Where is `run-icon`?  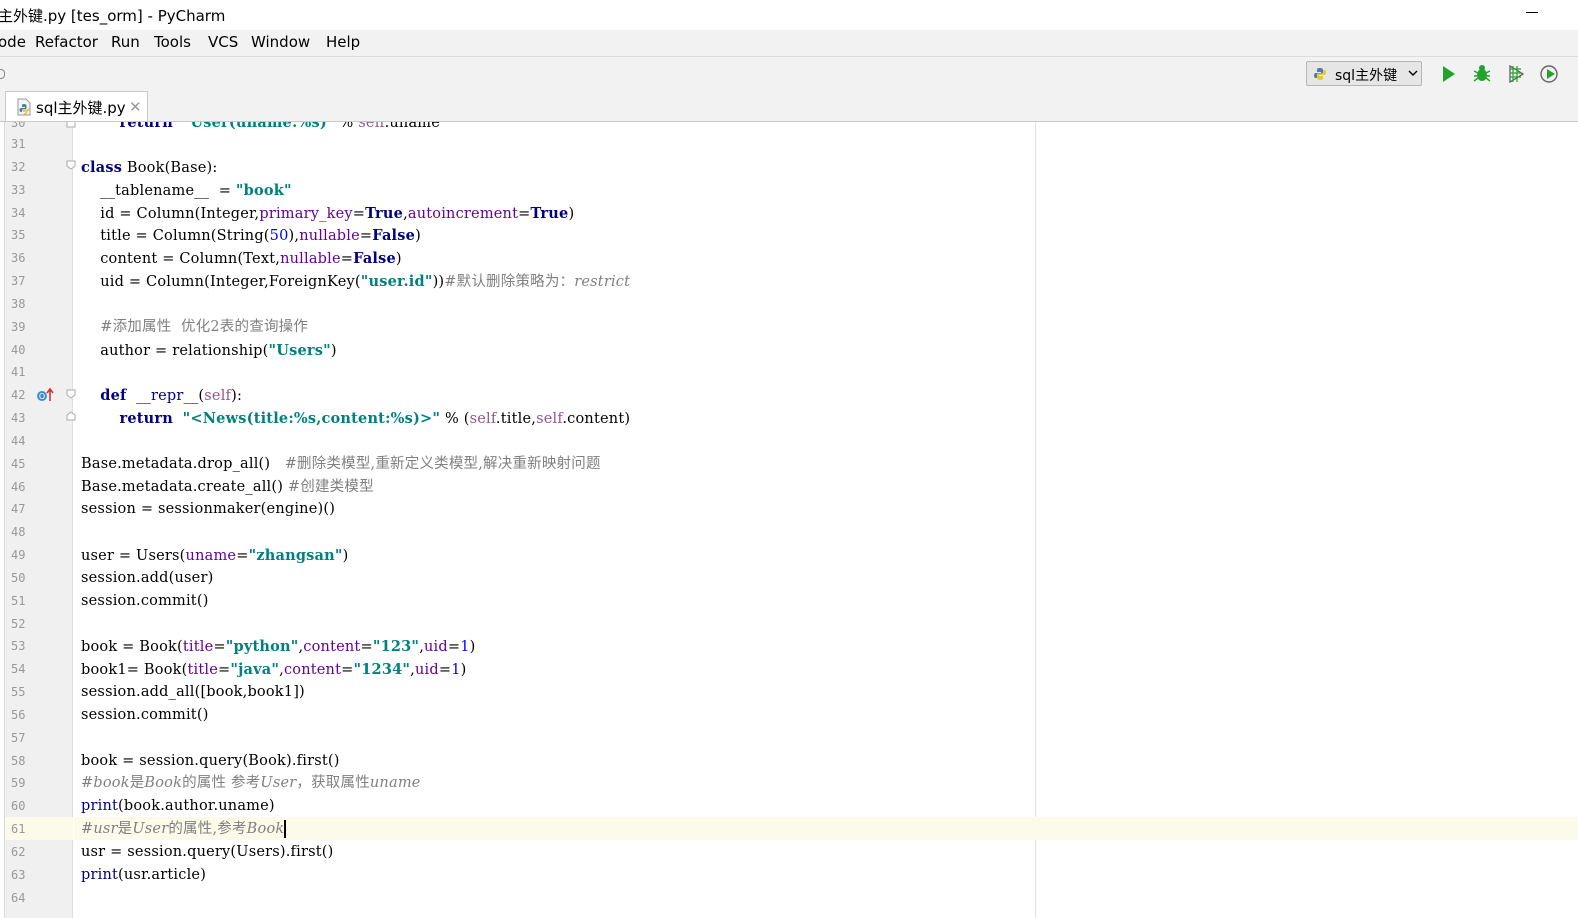 run-icon is located at coordinates (1448, 74).